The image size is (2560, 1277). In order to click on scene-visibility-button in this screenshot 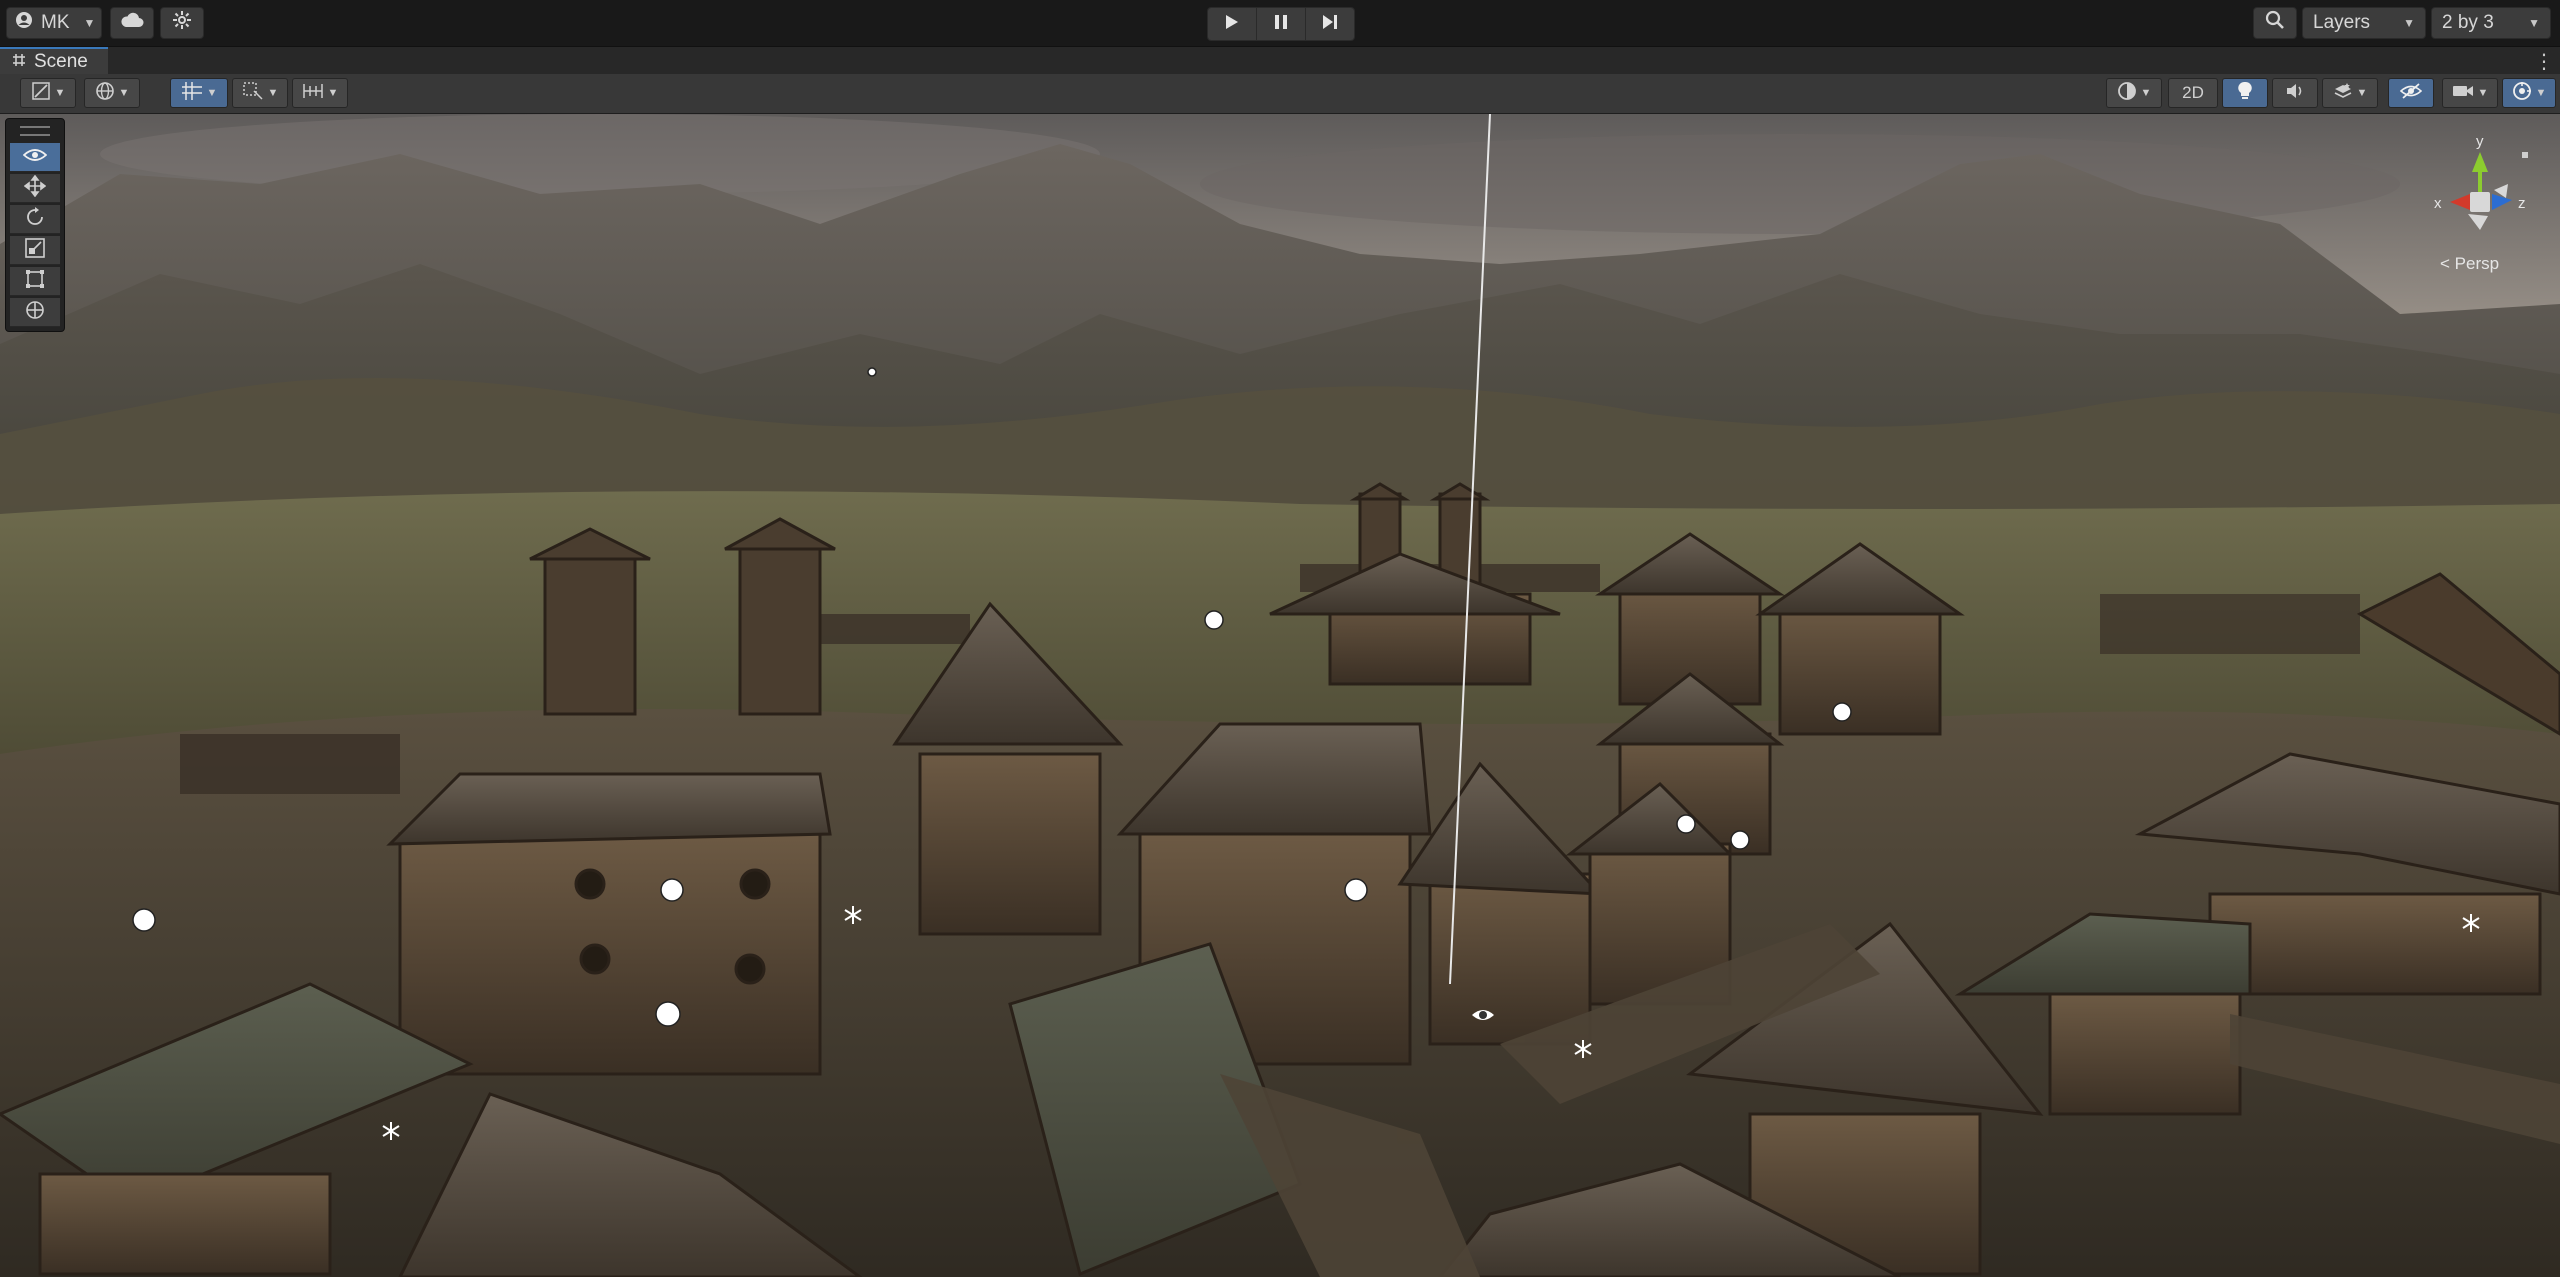, I will do `click(2411, 93)`.